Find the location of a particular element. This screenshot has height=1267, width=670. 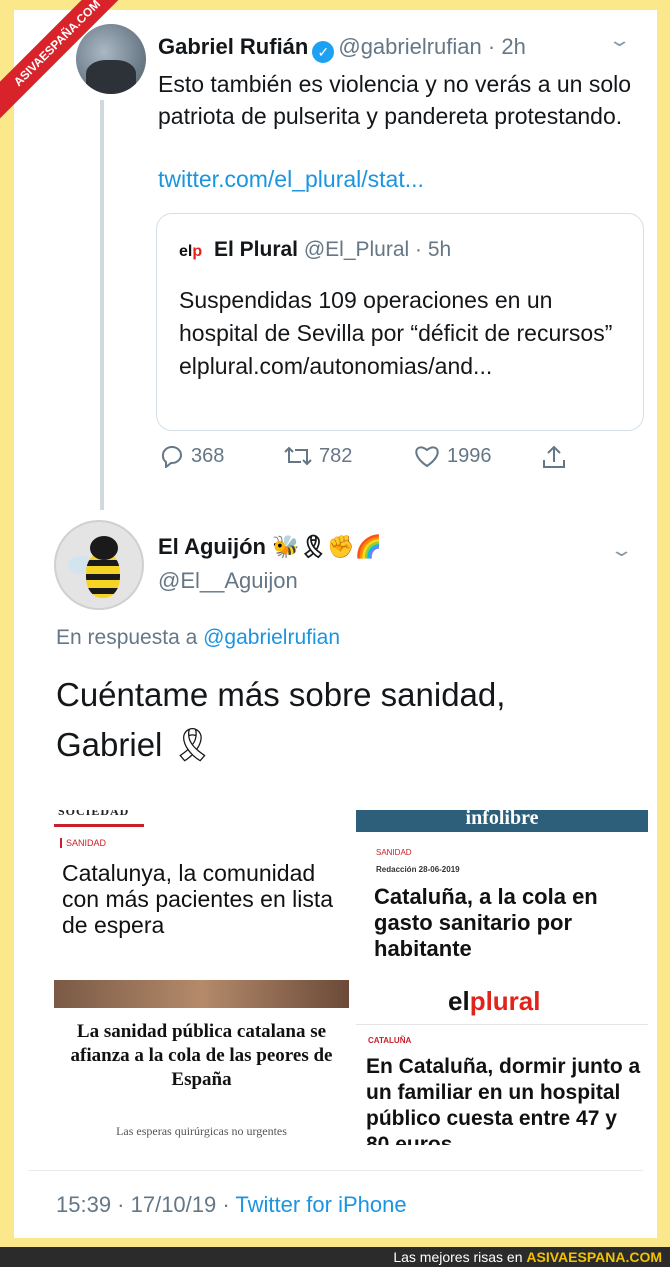

timestamp-text: 15:39 · 17/10/19 · is located at coordinates (143, 1204).